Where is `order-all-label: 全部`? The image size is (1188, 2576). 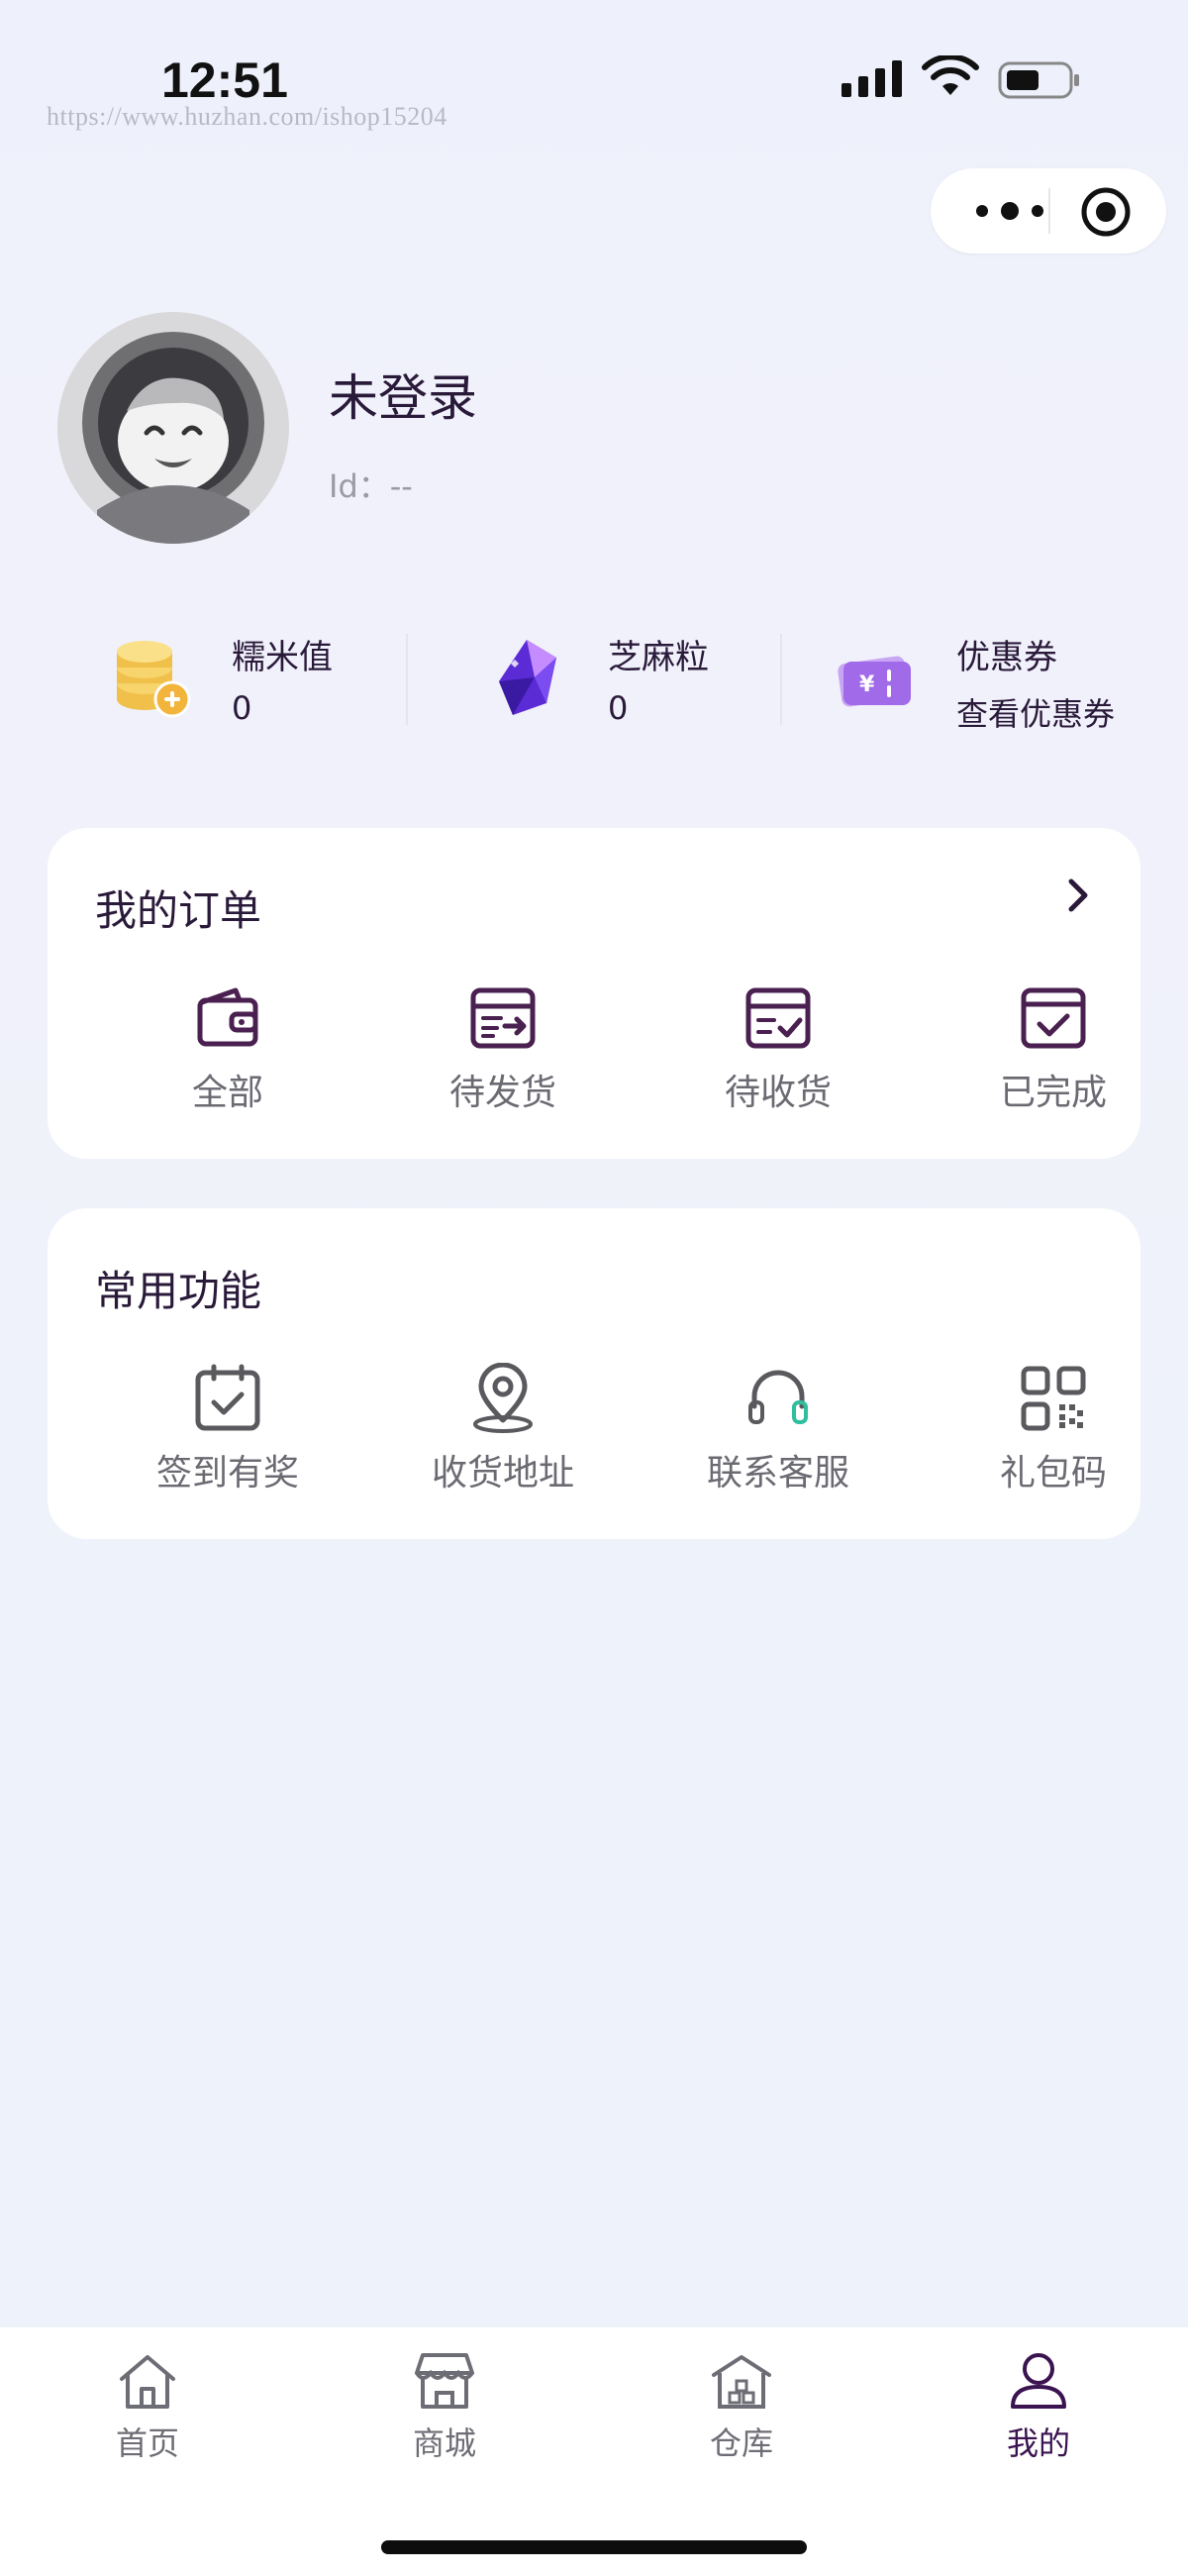
order-all-label: 全部 is located at coordinates (227, 1093).